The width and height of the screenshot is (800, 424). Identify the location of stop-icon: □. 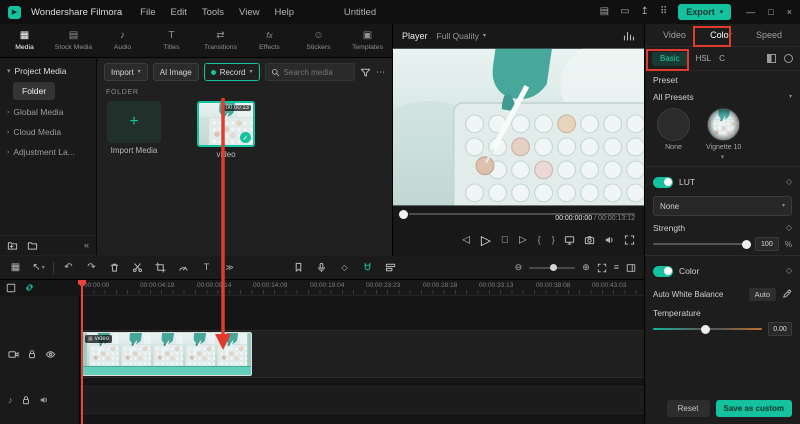
(505, 240).